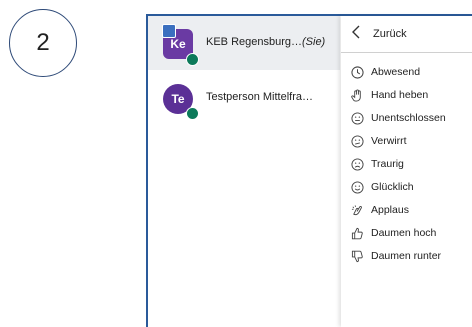  Describe the element at coordinates (357, 141) in the screenshot. I see `confused-face-icon` at that location.